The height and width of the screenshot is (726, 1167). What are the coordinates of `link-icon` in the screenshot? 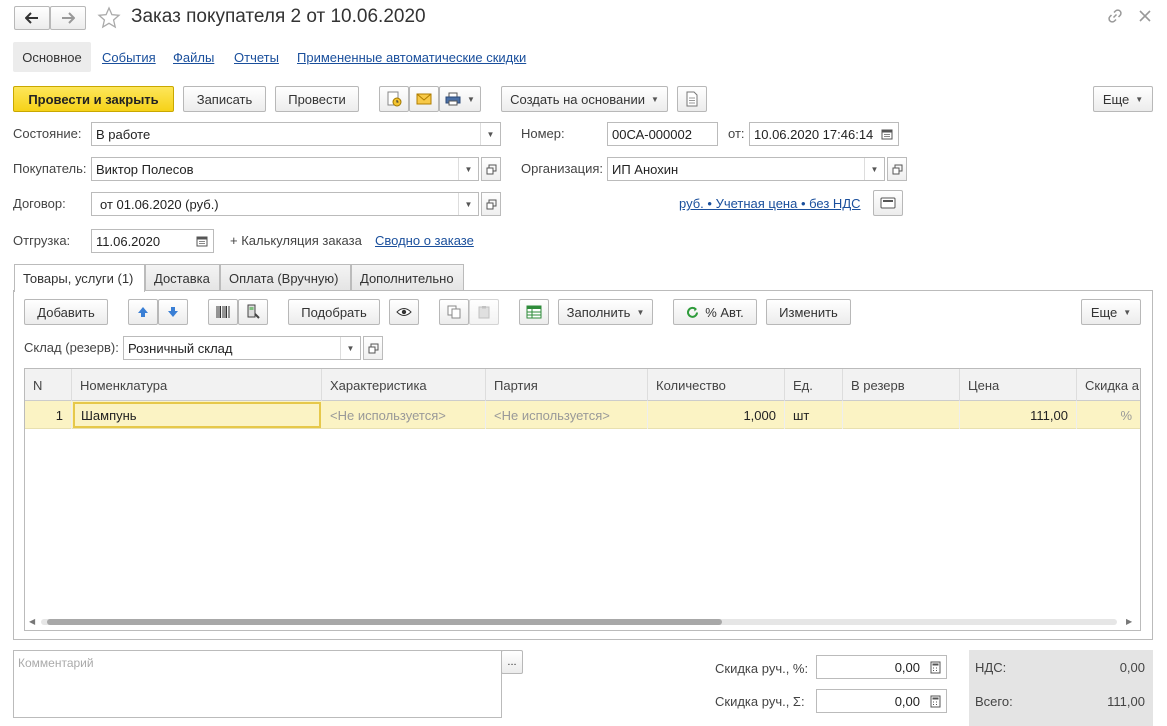 It's located at (1115, 17).